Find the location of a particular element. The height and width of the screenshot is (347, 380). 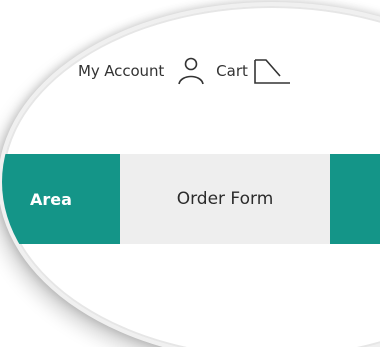

nav-item-order-form-label: Order Form is located at coordinates (225, 199).